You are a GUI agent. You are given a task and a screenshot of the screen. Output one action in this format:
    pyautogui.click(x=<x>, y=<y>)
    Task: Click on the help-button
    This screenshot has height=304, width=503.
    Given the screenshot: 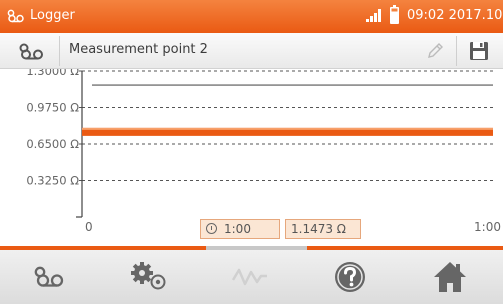 What is the action you would take?
    pyautogui.click(x=350, y=277)
    